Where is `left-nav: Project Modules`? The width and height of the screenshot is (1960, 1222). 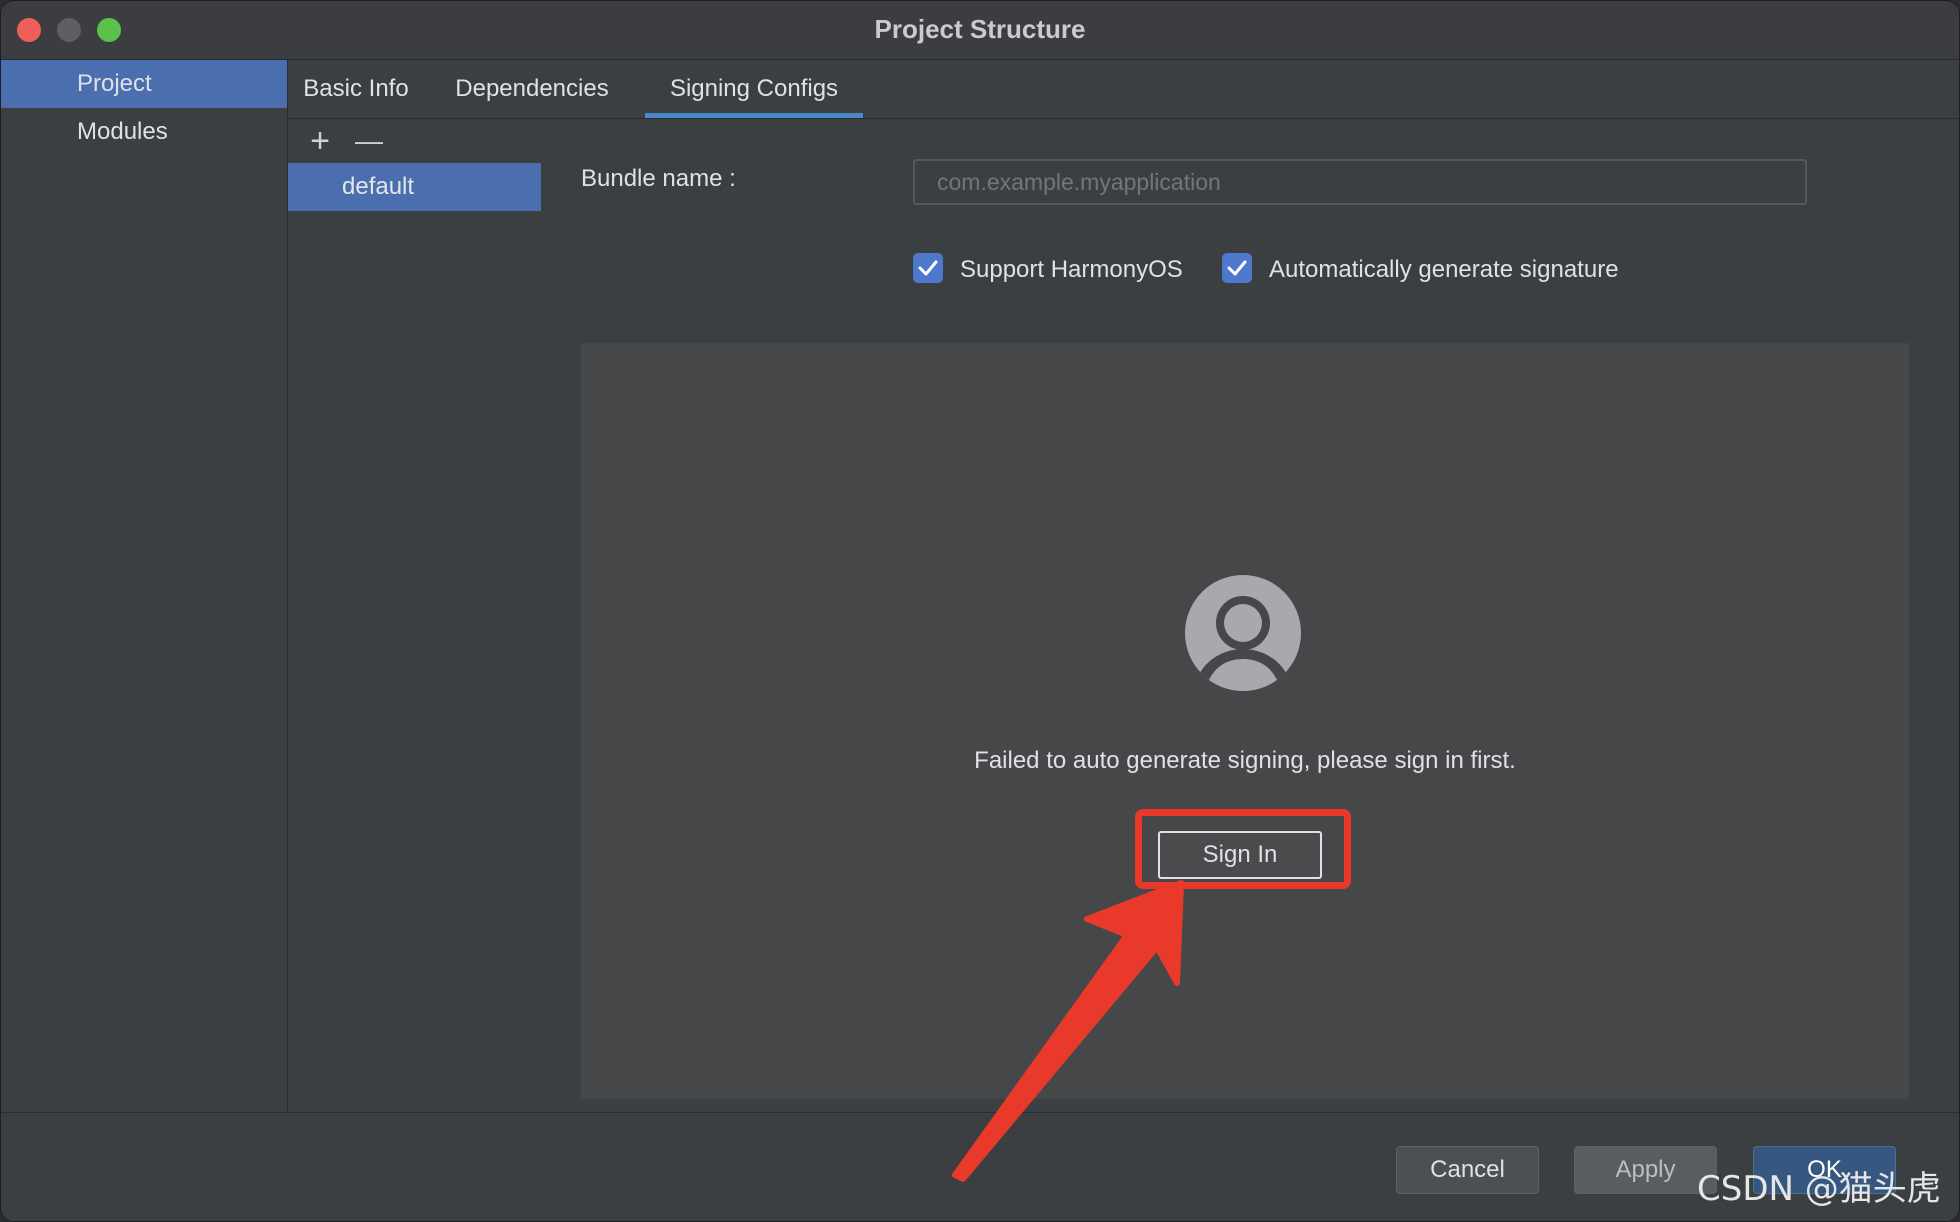
left-nav: Project Modules is located at coordinates (144, 586).